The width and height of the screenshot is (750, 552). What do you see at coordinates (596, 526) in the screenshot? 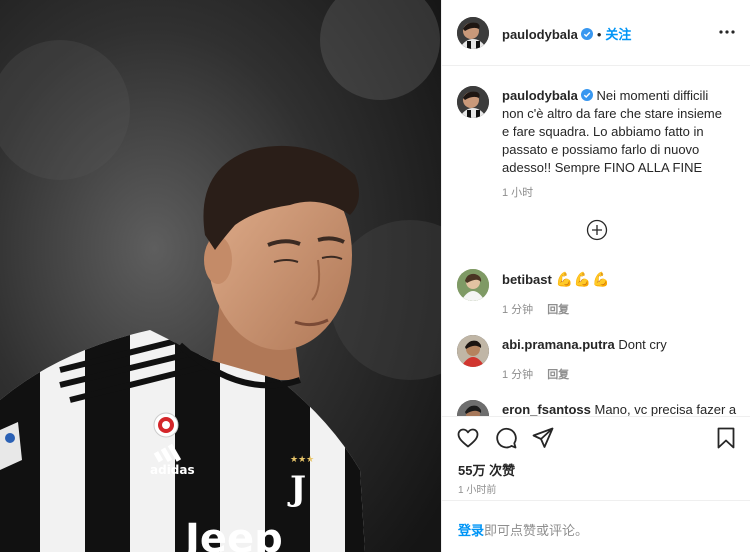
I see `login-footer: 登录即可点赞或评论。` at bounding box center [596, 526].